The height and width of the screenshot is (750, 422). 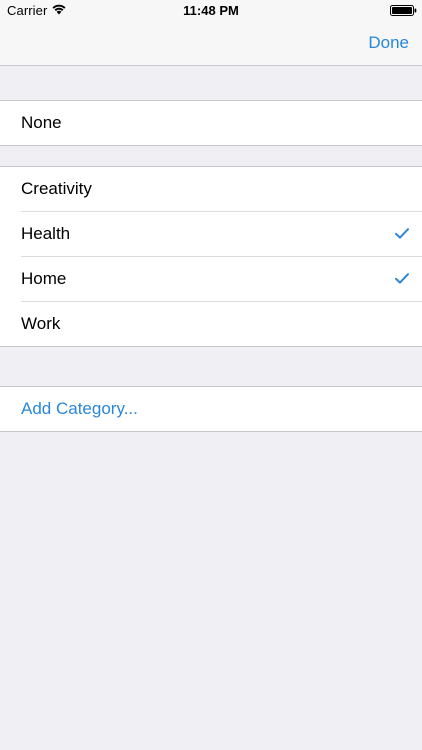 I want to click on category-home: Home, so click(x=211, y=278).